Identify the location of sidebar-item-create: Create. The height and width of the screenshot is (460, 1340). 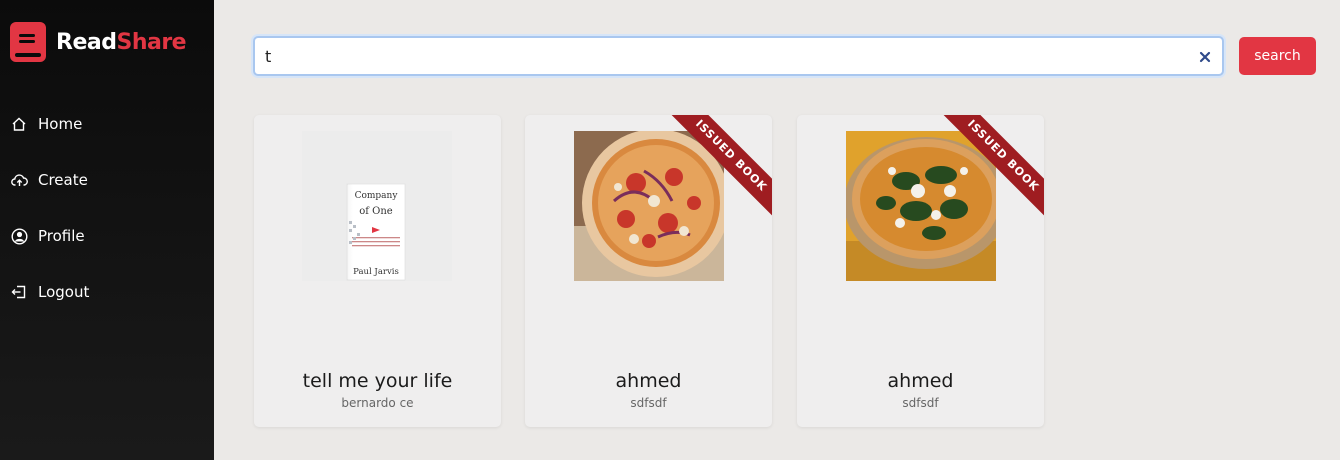
(107, 180).